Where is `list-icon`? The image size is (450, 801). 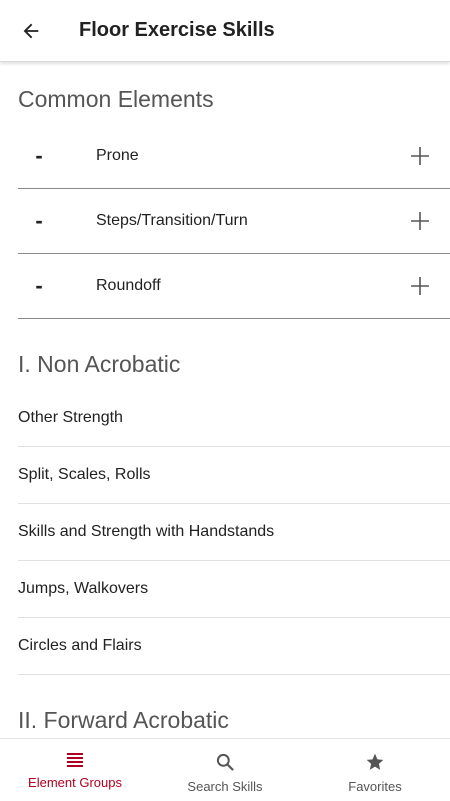 list-icon is located at coordinates (75, 760).